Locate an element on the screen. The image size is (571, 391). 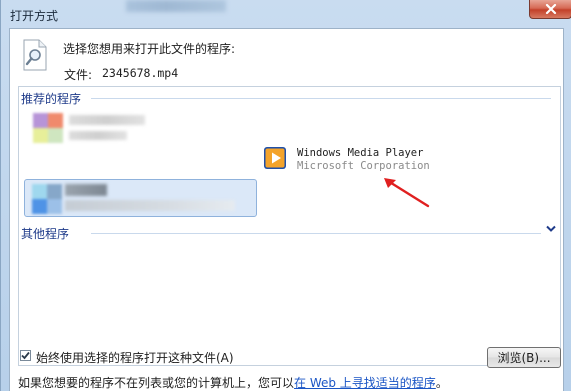
recommended-divider is located at coordinates (321, 98).